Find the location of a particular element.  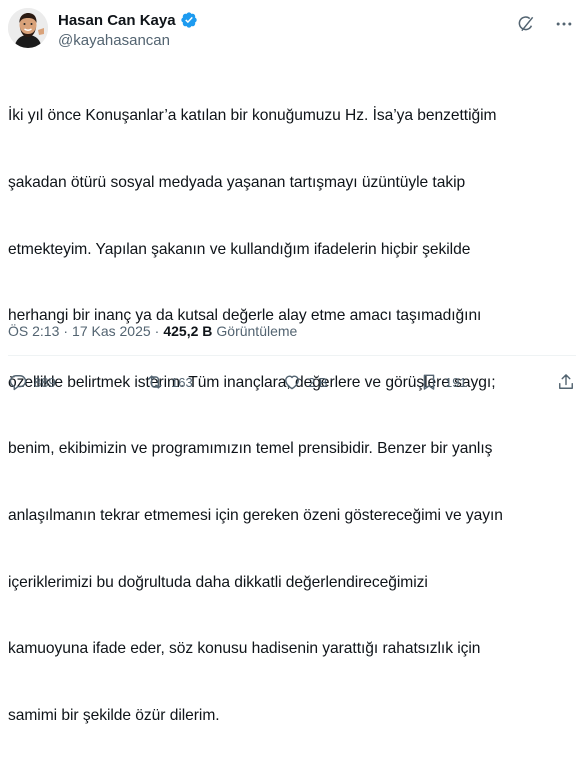

repost-icon is located at coordinates (155, 382).